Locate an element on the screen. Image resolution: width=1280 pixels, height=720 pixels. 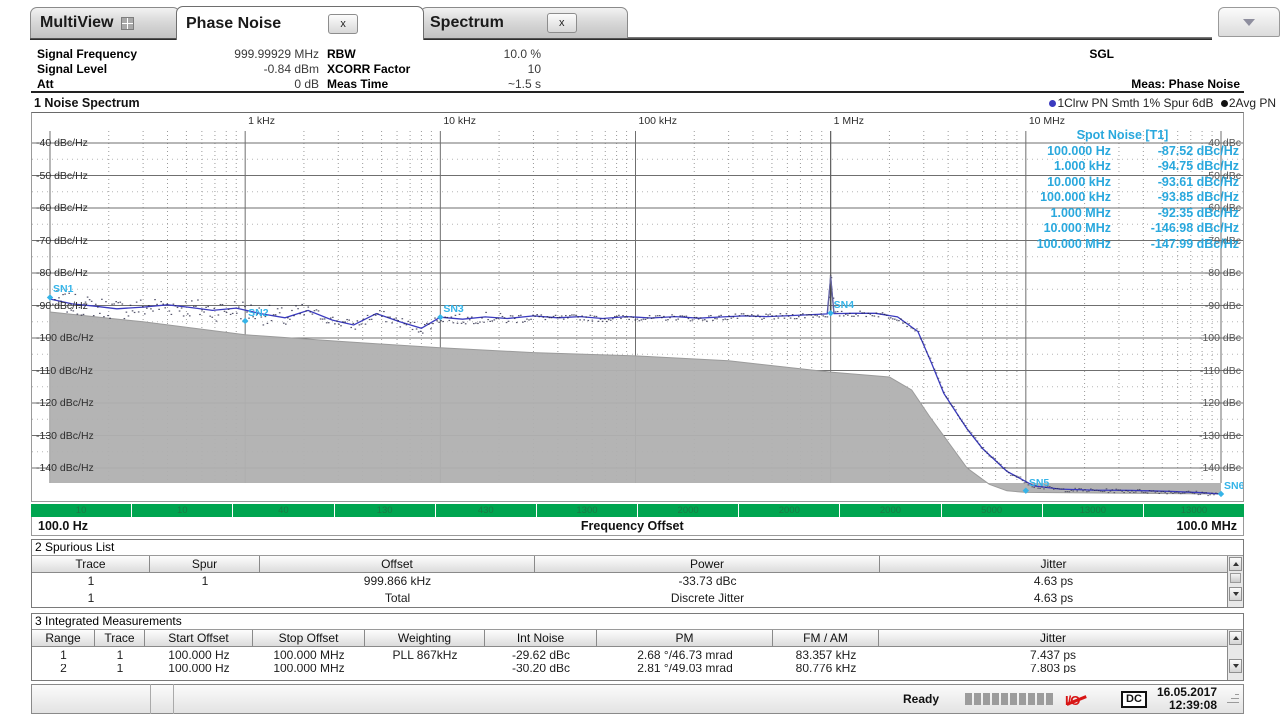
spurious-list-header-row: Trace Spur Offset Power Jitter is located at coordinates (629, 564).